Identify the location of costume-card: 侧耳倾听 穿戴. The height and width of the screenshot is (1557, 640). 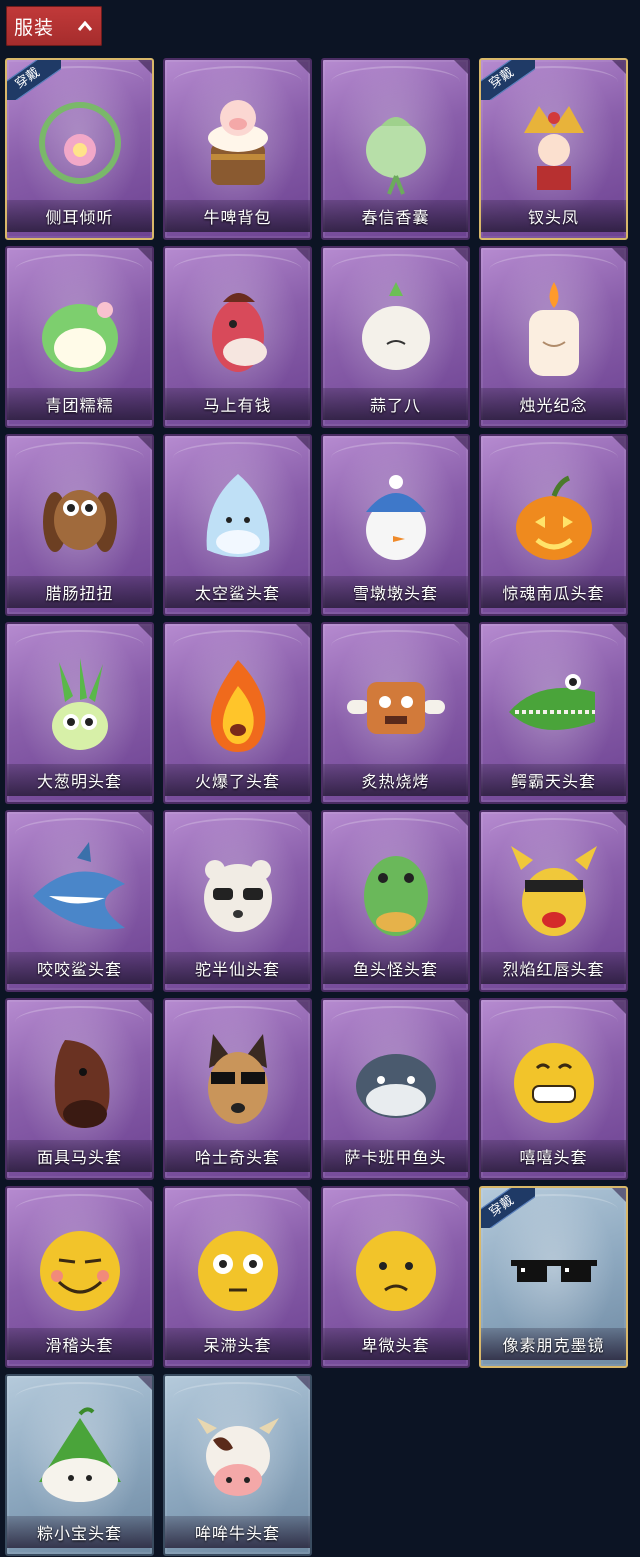
(79, 149).